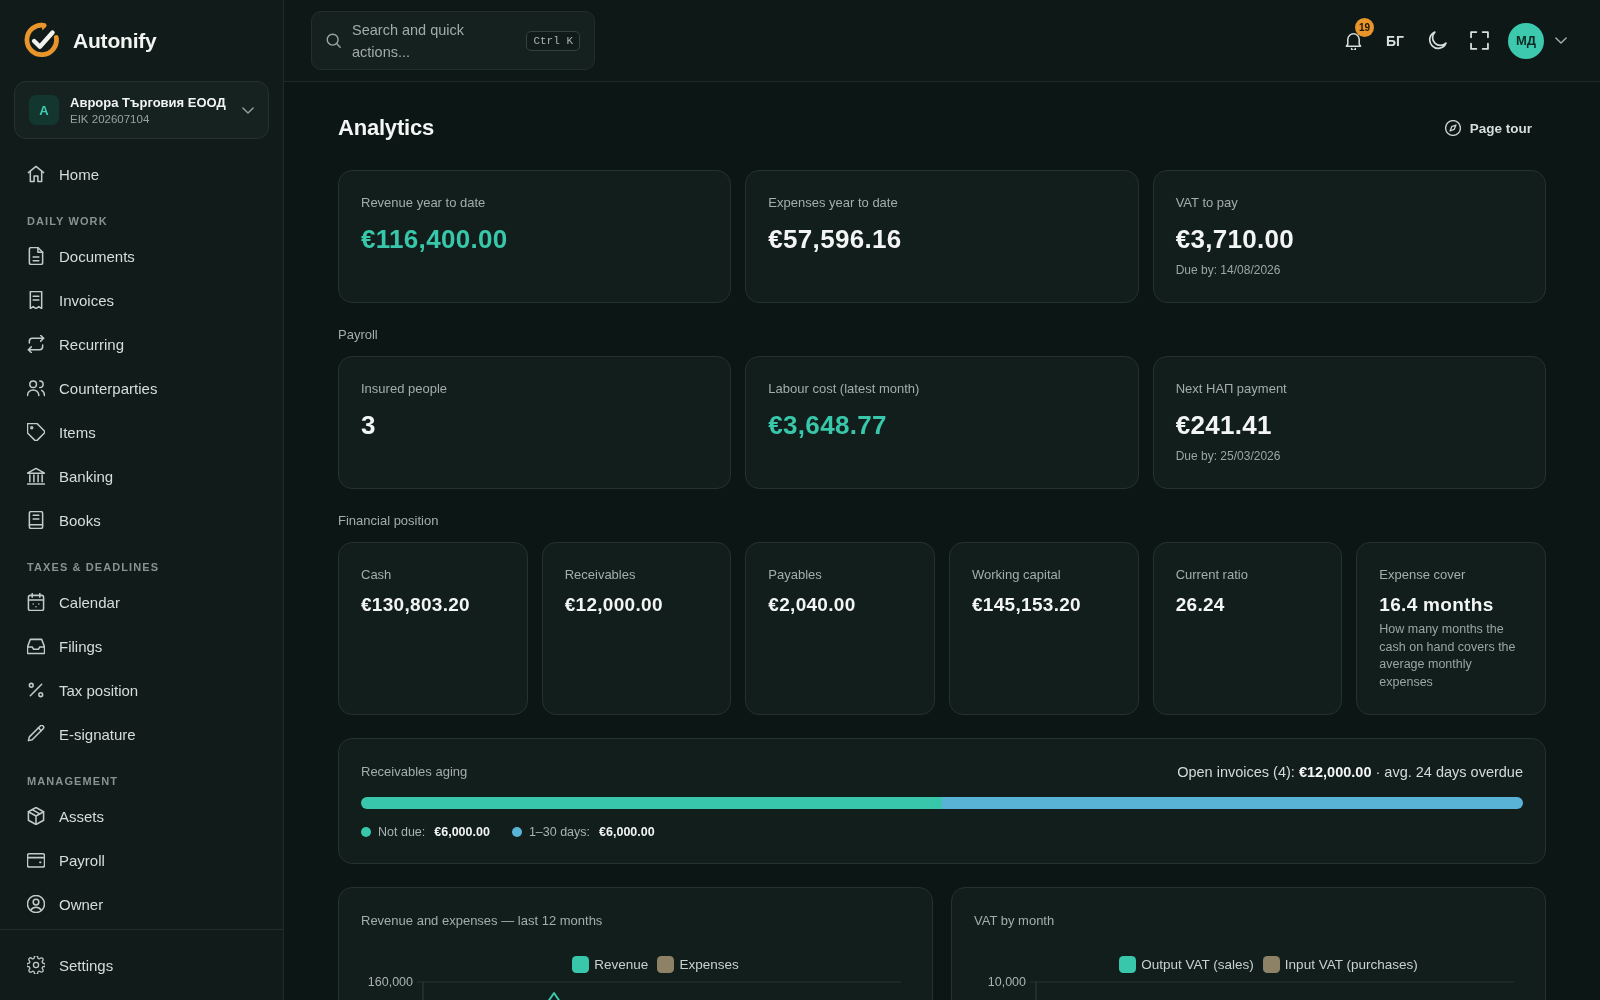  I want to click on search-field: Search and quick actions... Ctrl K, so click(453, 40).